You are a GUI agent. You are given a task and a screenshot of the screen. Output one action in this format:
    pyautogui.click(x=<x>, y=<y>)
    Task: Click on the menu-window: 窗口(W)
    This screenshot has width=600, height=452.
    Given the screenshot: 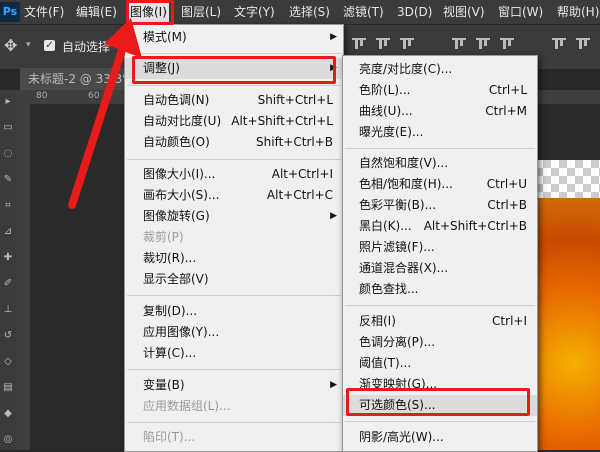 What is the action you would take?
    pyautogui.click(x=520, y=12)
    